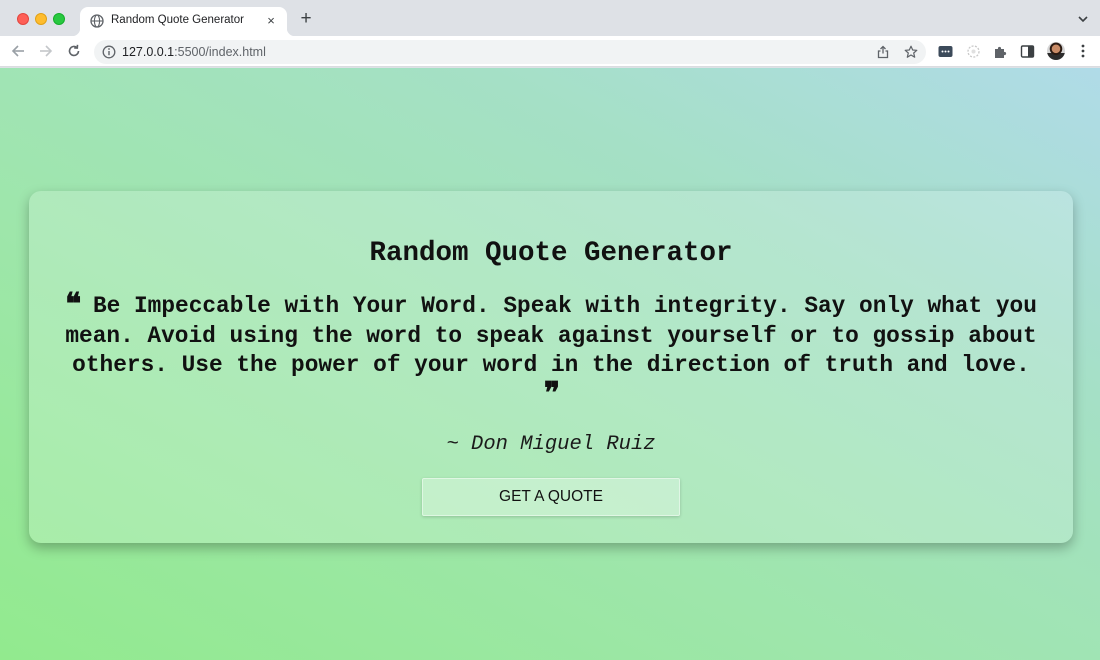 The image size is (1100, 660). I want to click on side-panel-icon, so click(1027, 51).